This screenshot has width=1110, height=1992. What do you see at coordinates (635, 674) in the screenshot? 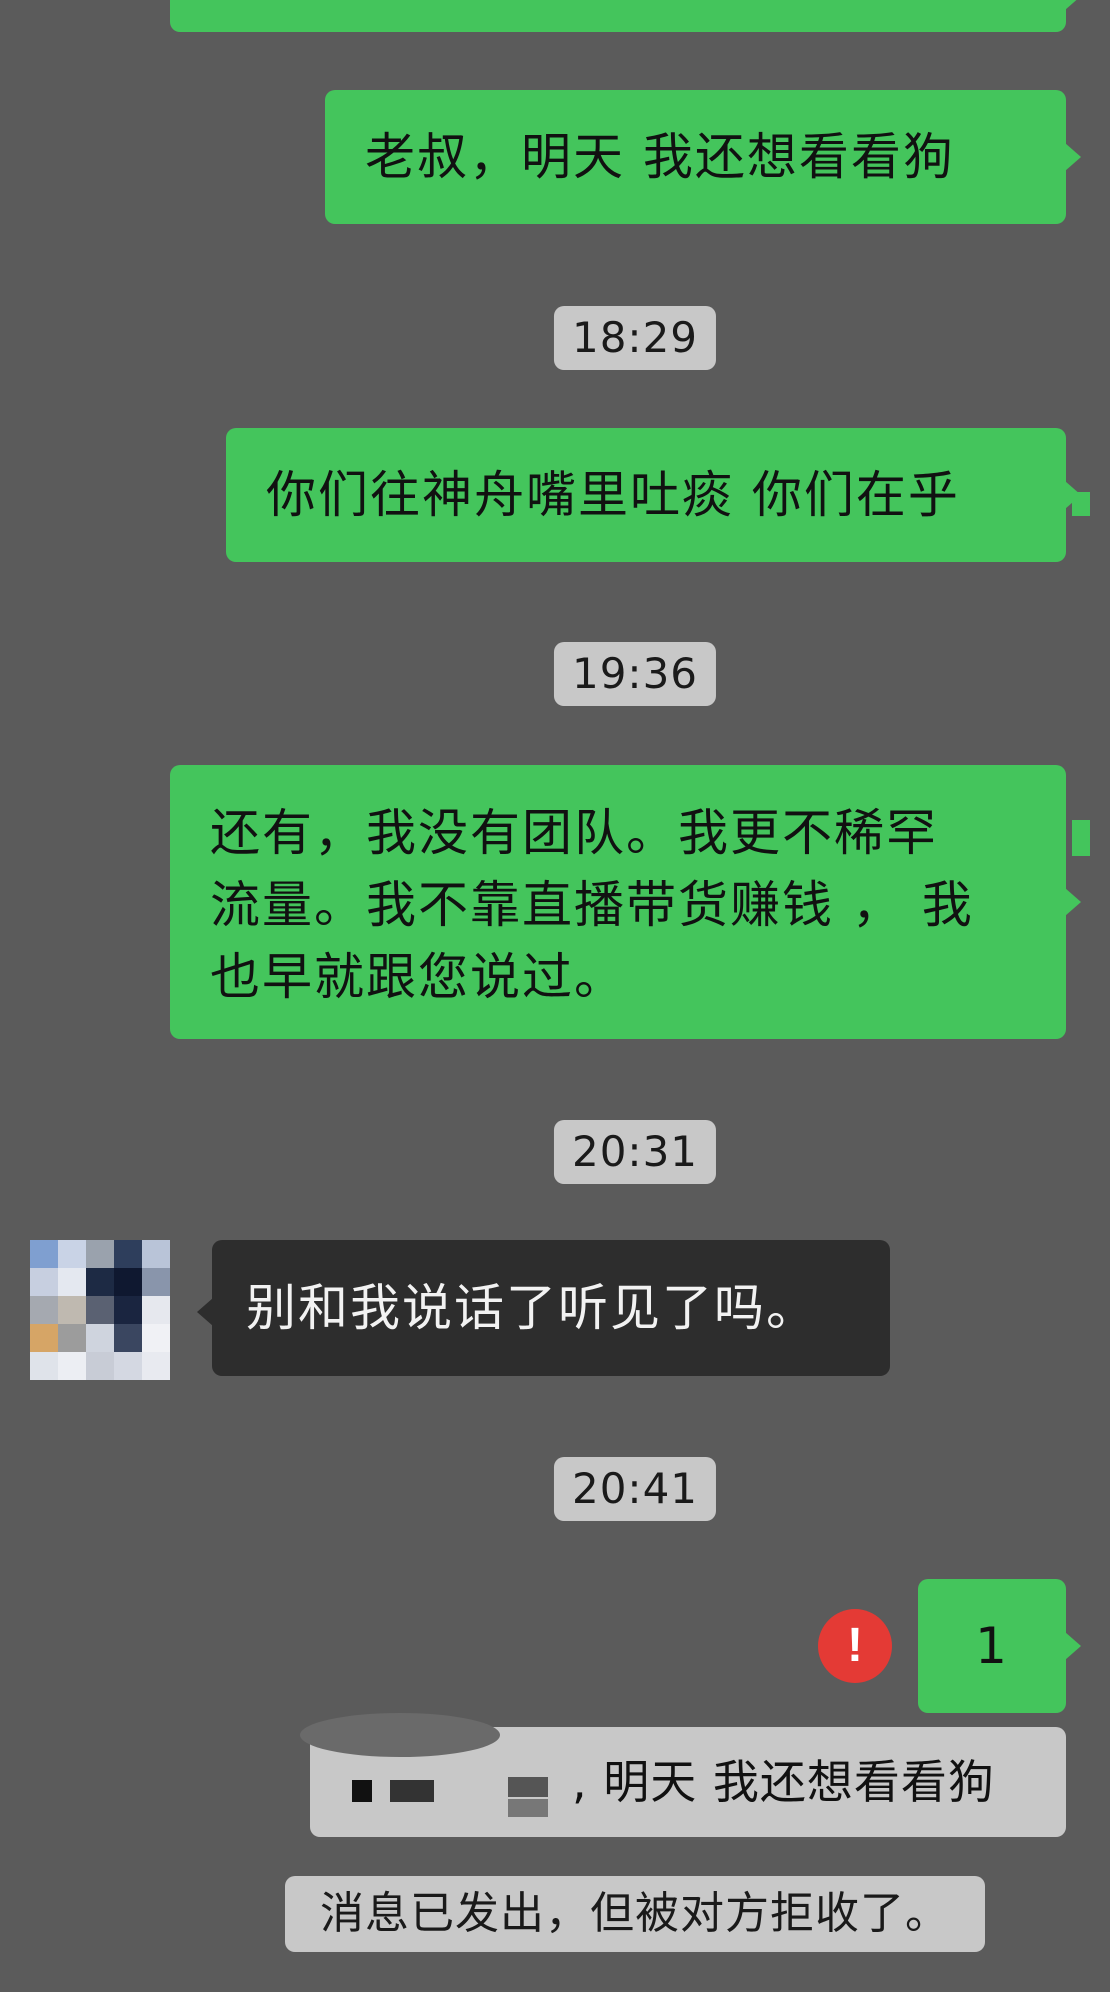
I see `timestamp: 19:36` at bounding box center [635, 674].